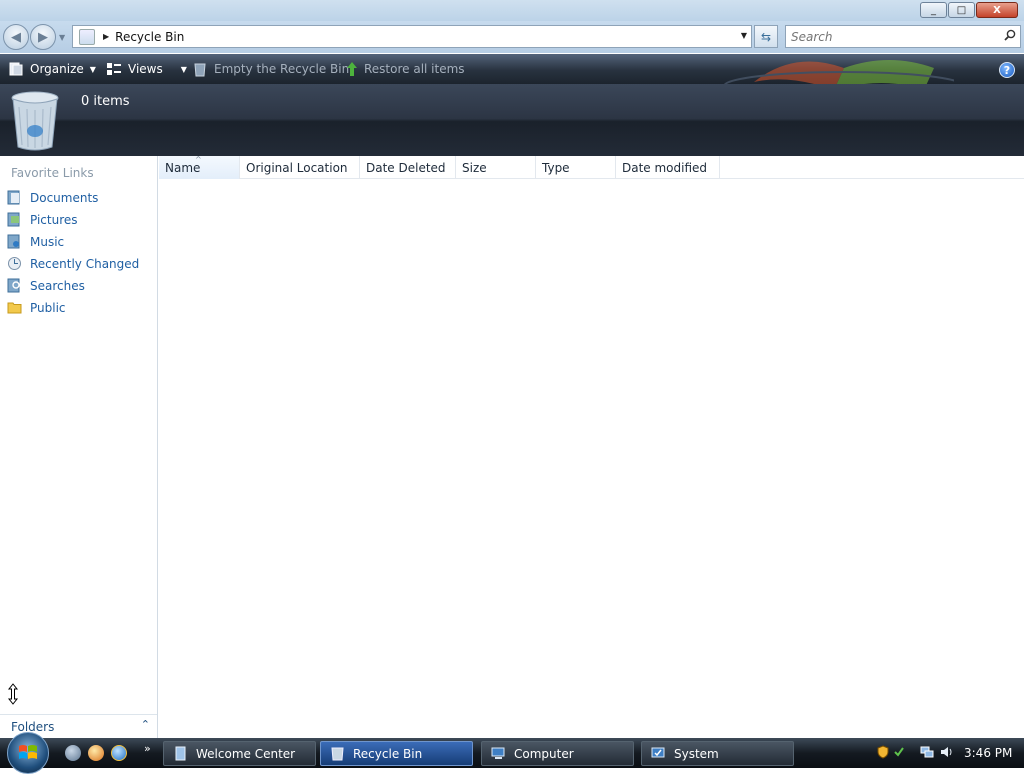 This screenshot has height=774, width=1024. I want to click on taskbar-button-label: Computer, so click(544, 753).